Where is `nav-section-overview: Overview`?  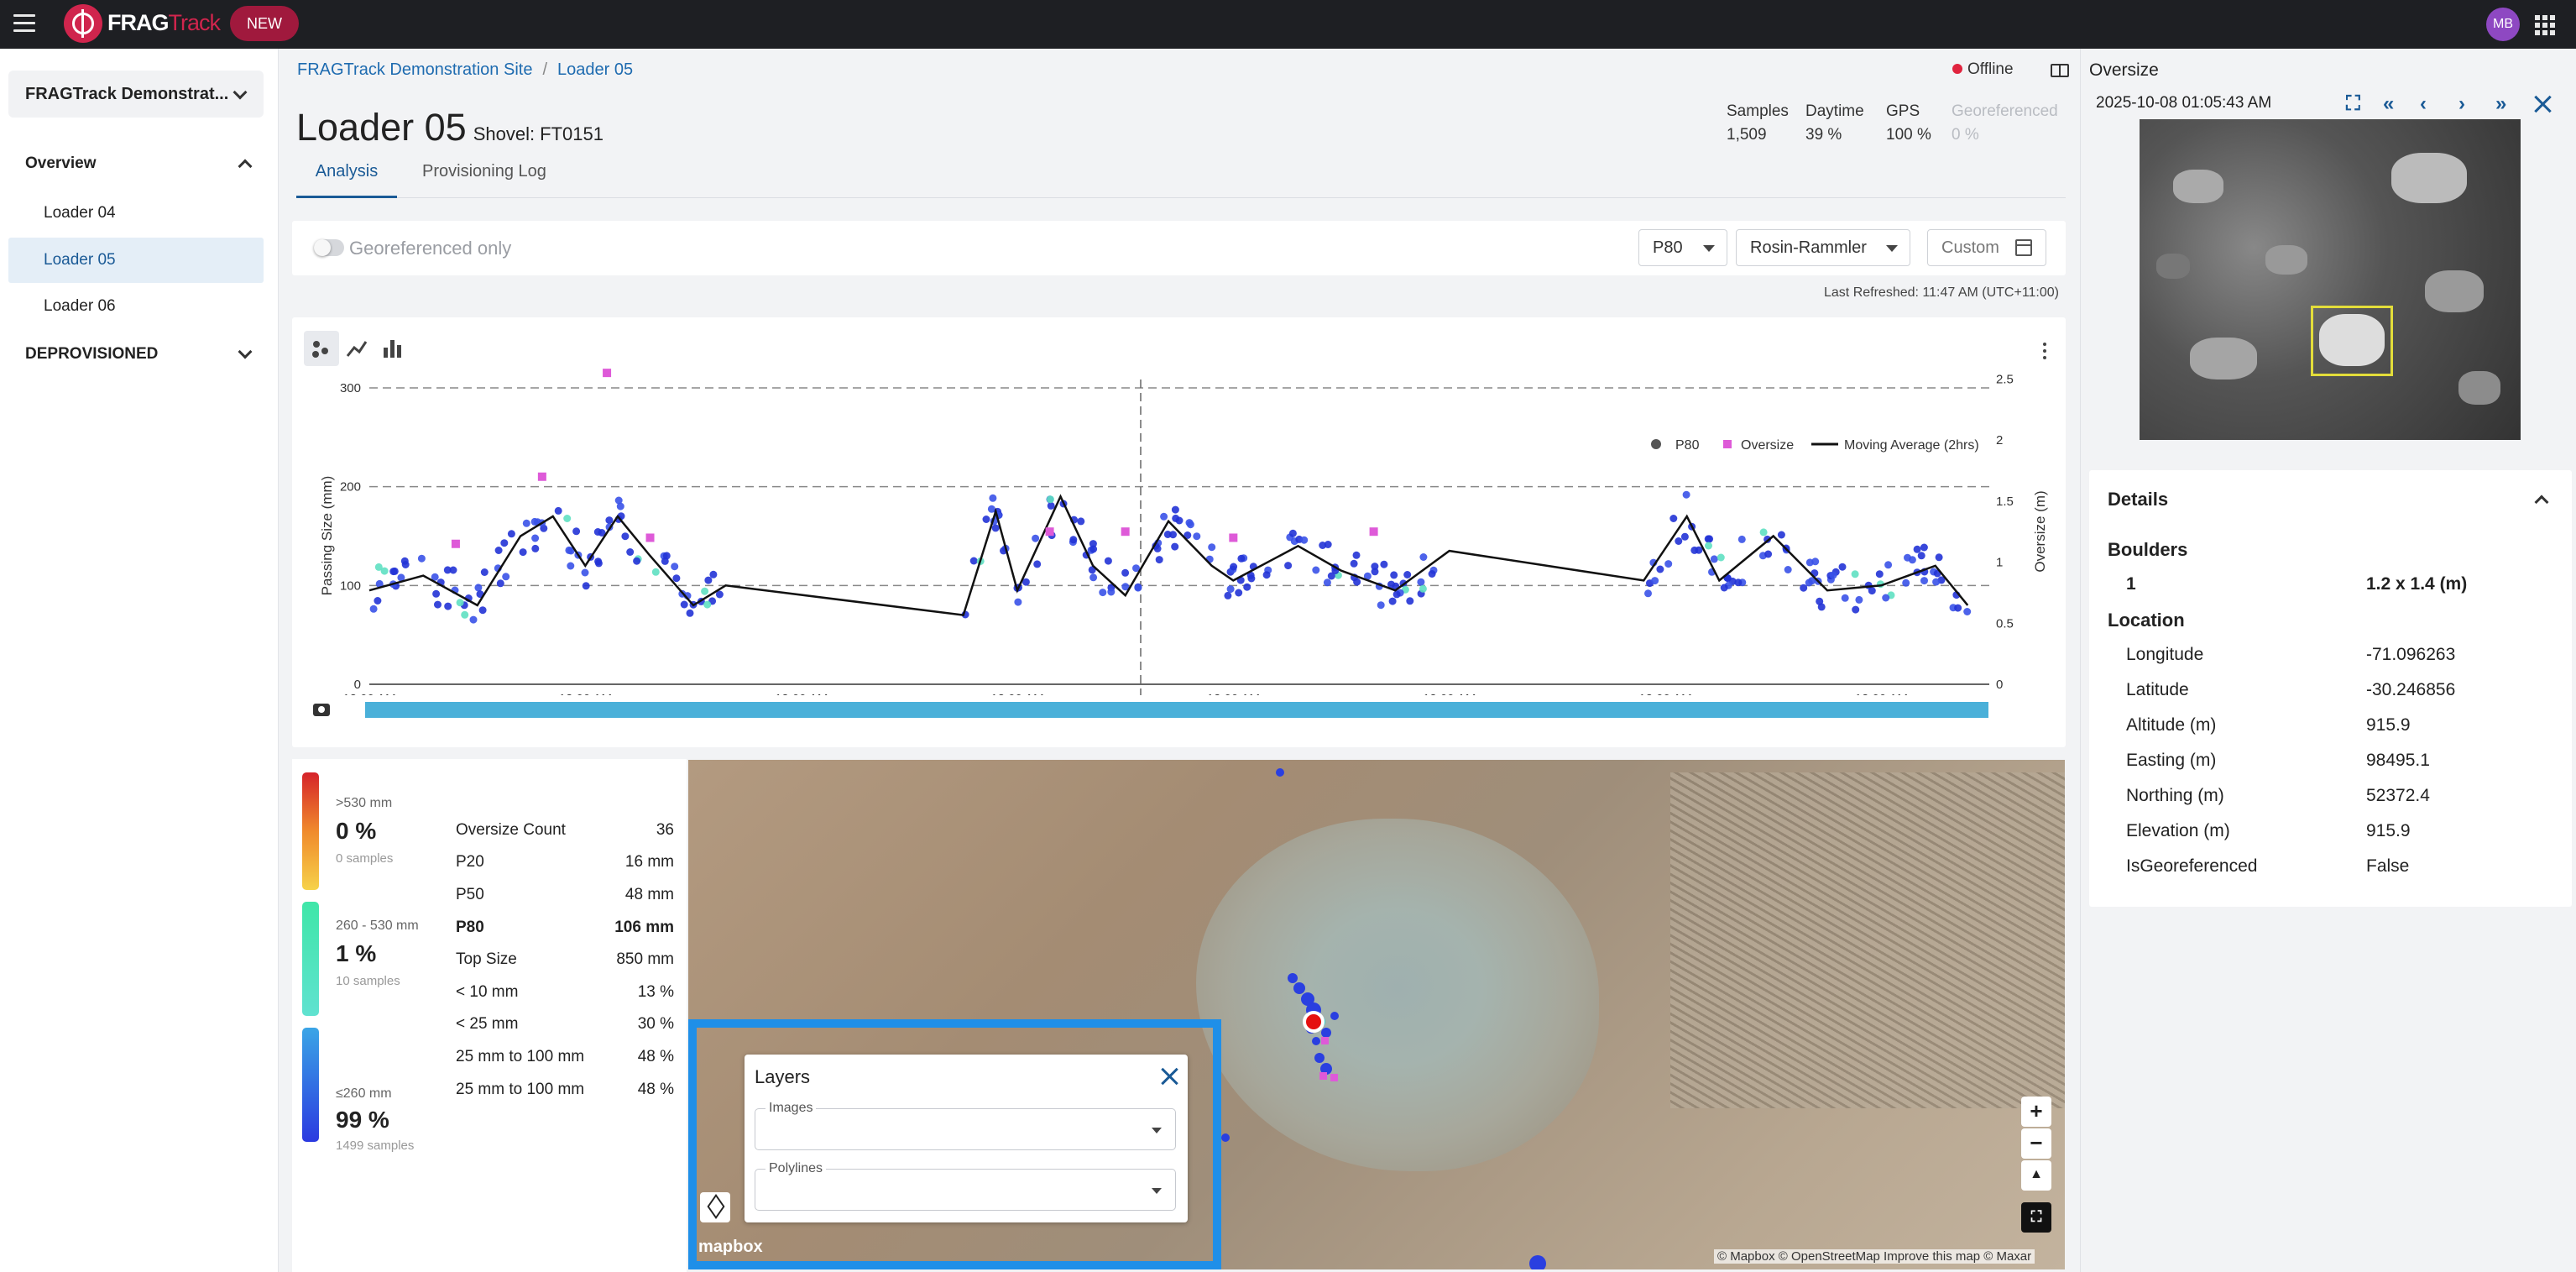
nav-section-overview: Overview is located at coordinates (139, 164).